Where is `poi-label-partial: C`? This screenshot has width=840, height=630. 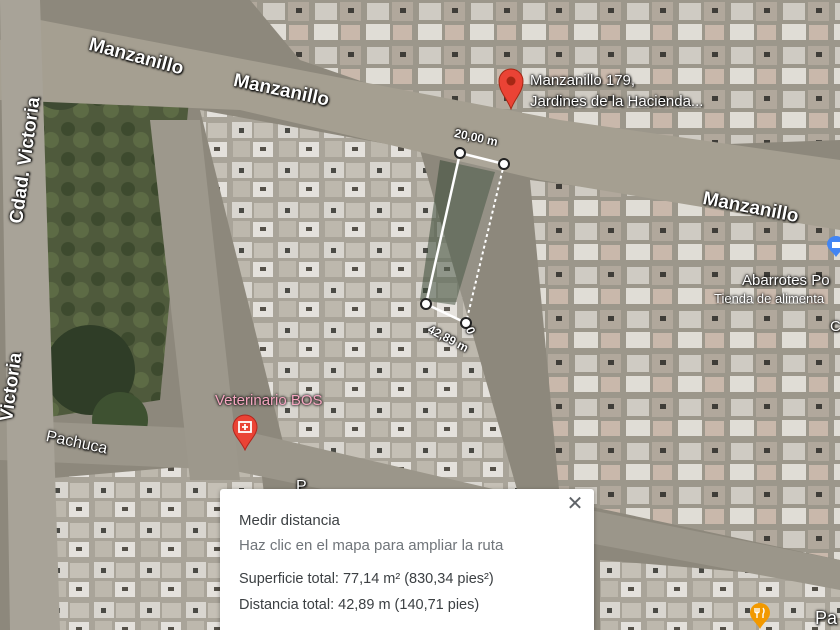
poi-label-partial: C is located at coordinates (835, 326).